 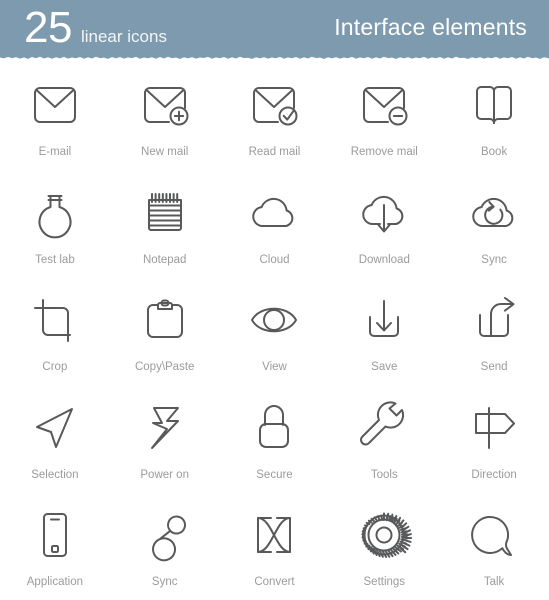 I want to click on icon-cell-read-mail: Read mail, so click(x=275, y=116).